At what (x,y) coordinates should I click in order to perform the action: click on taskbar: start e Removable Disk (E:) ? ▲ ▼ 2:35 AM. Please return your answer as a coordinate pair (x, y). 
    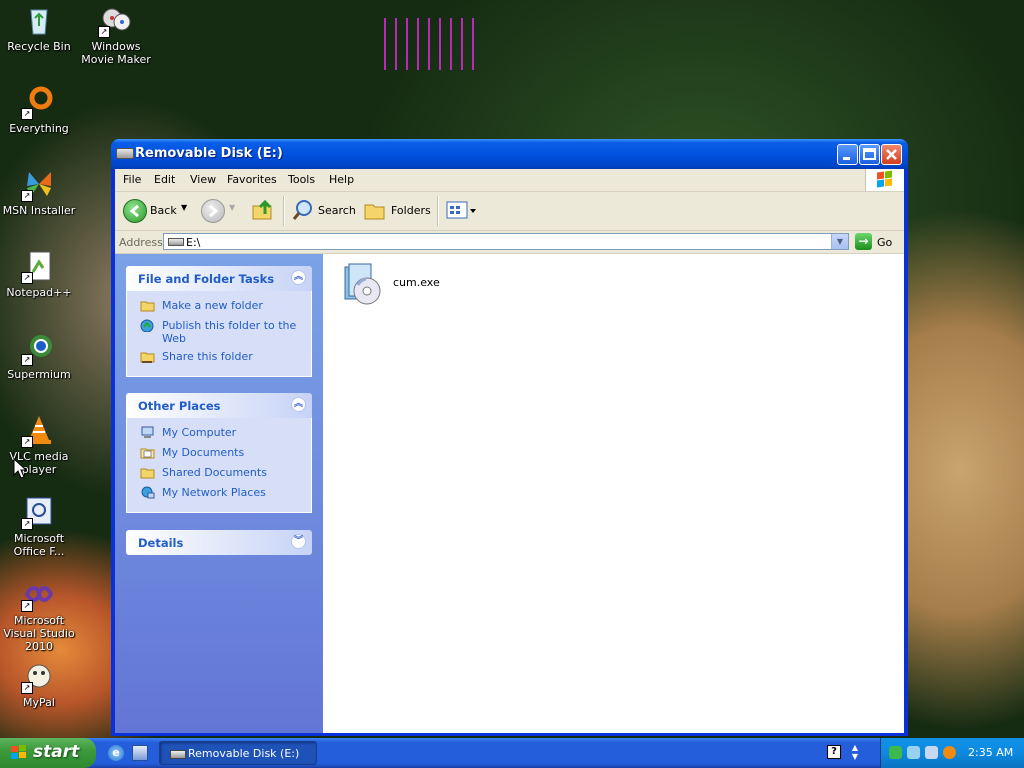
    Looking at the image, I should click on (512, 753).